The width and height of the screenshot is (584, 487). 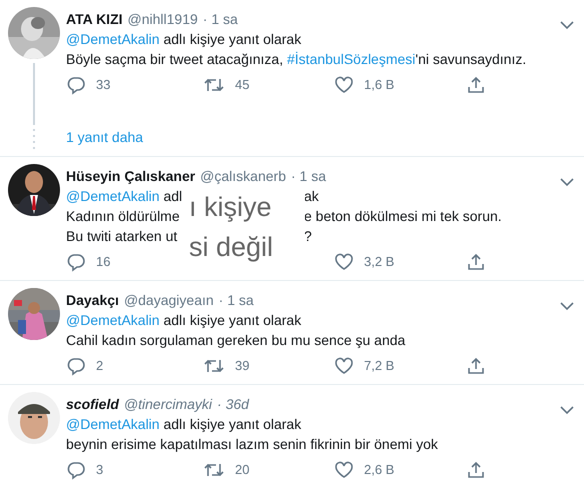 What do you see at coordinates (163, 19) in the screenshot?
I see `user-handle: @nihll1919` at bounding box center [163, 19].